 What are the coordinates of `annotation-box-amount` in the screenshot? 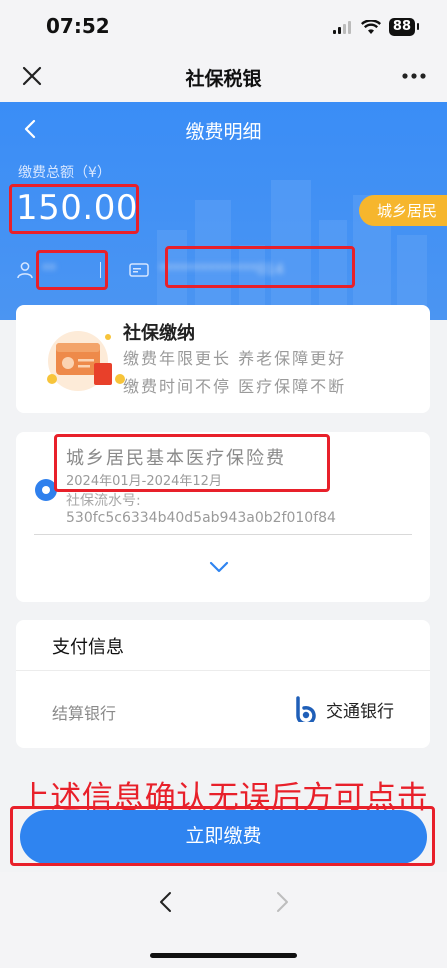 It's located at (74, 209).